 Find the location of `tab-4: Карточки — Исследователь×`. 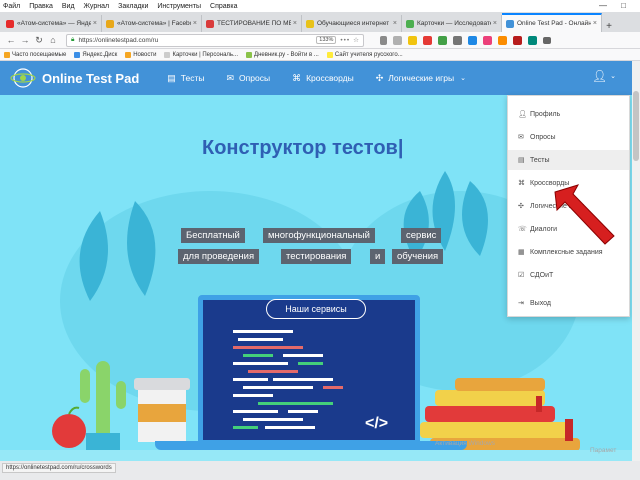

tab-4: Карточки — Исследователь× is located at coordinates (452, 23).